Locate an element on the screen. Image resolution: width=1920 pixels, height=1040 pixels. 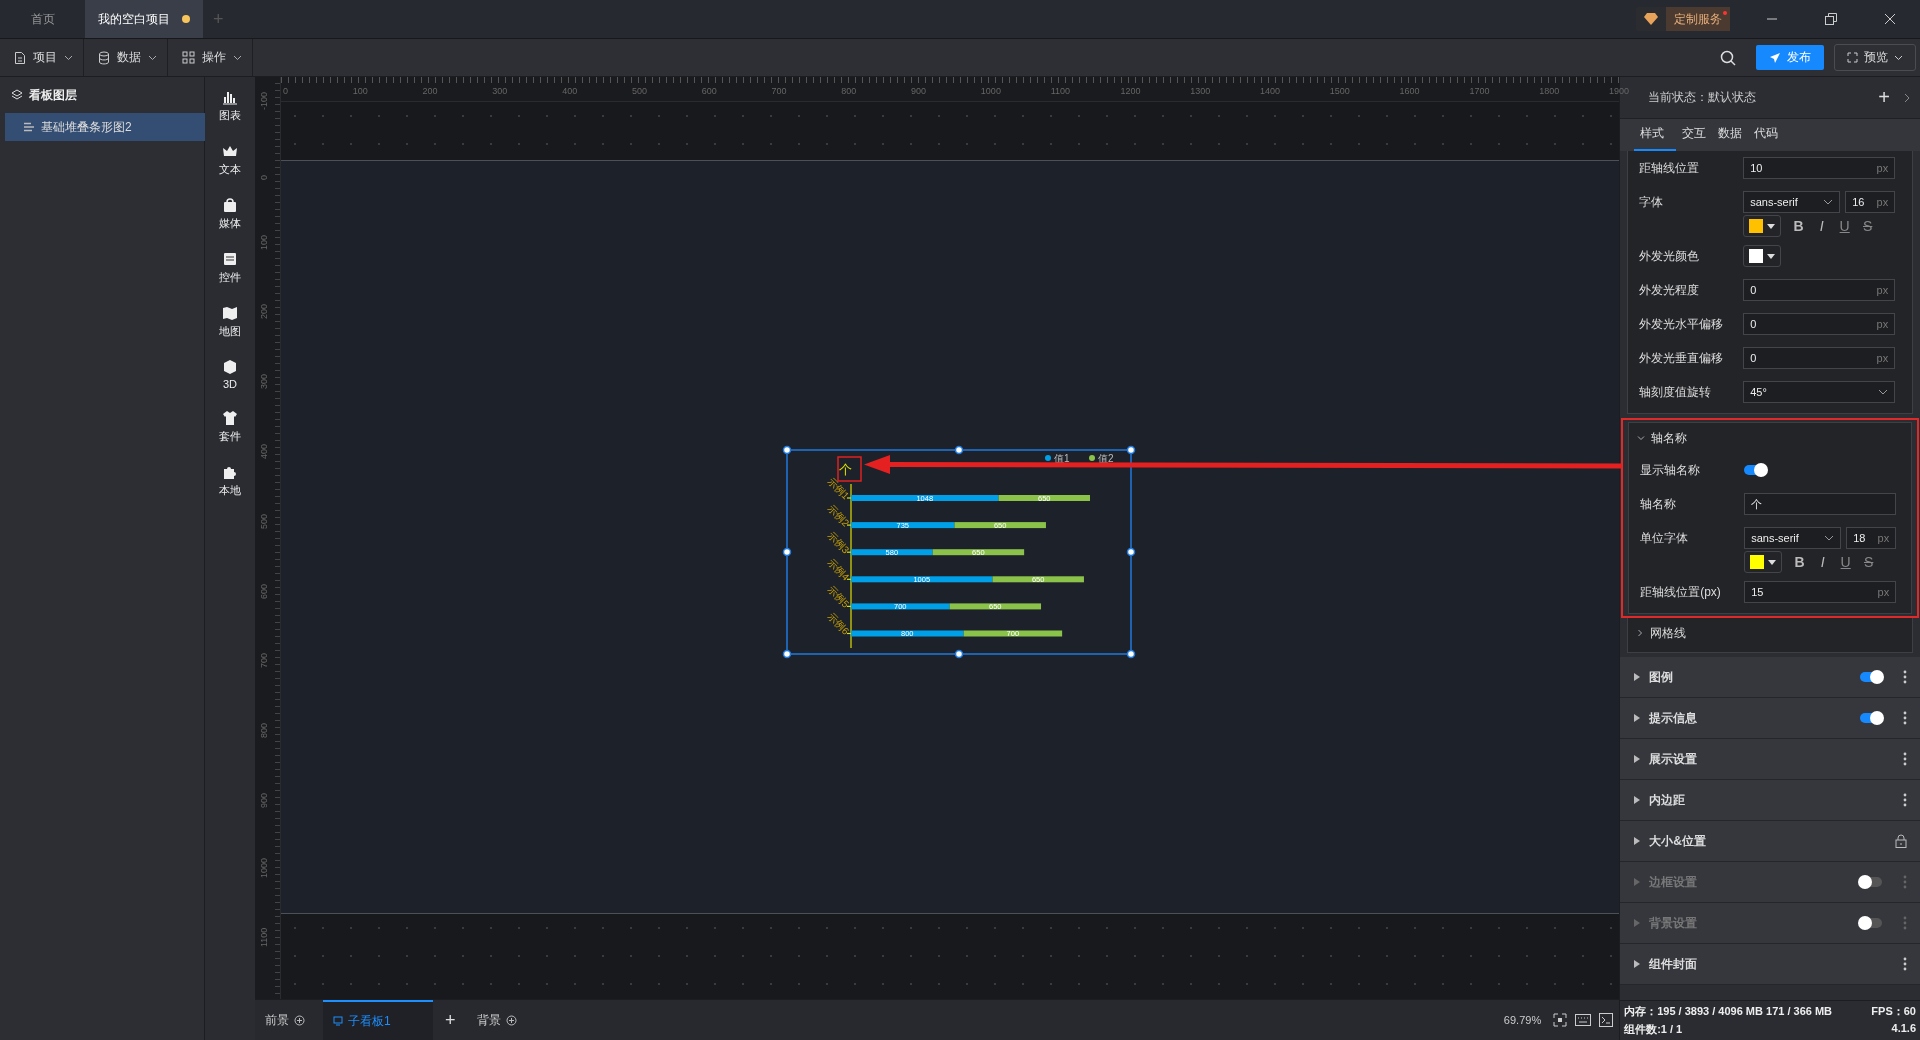
tool-button: 3D is located at coordinates (230, 374).